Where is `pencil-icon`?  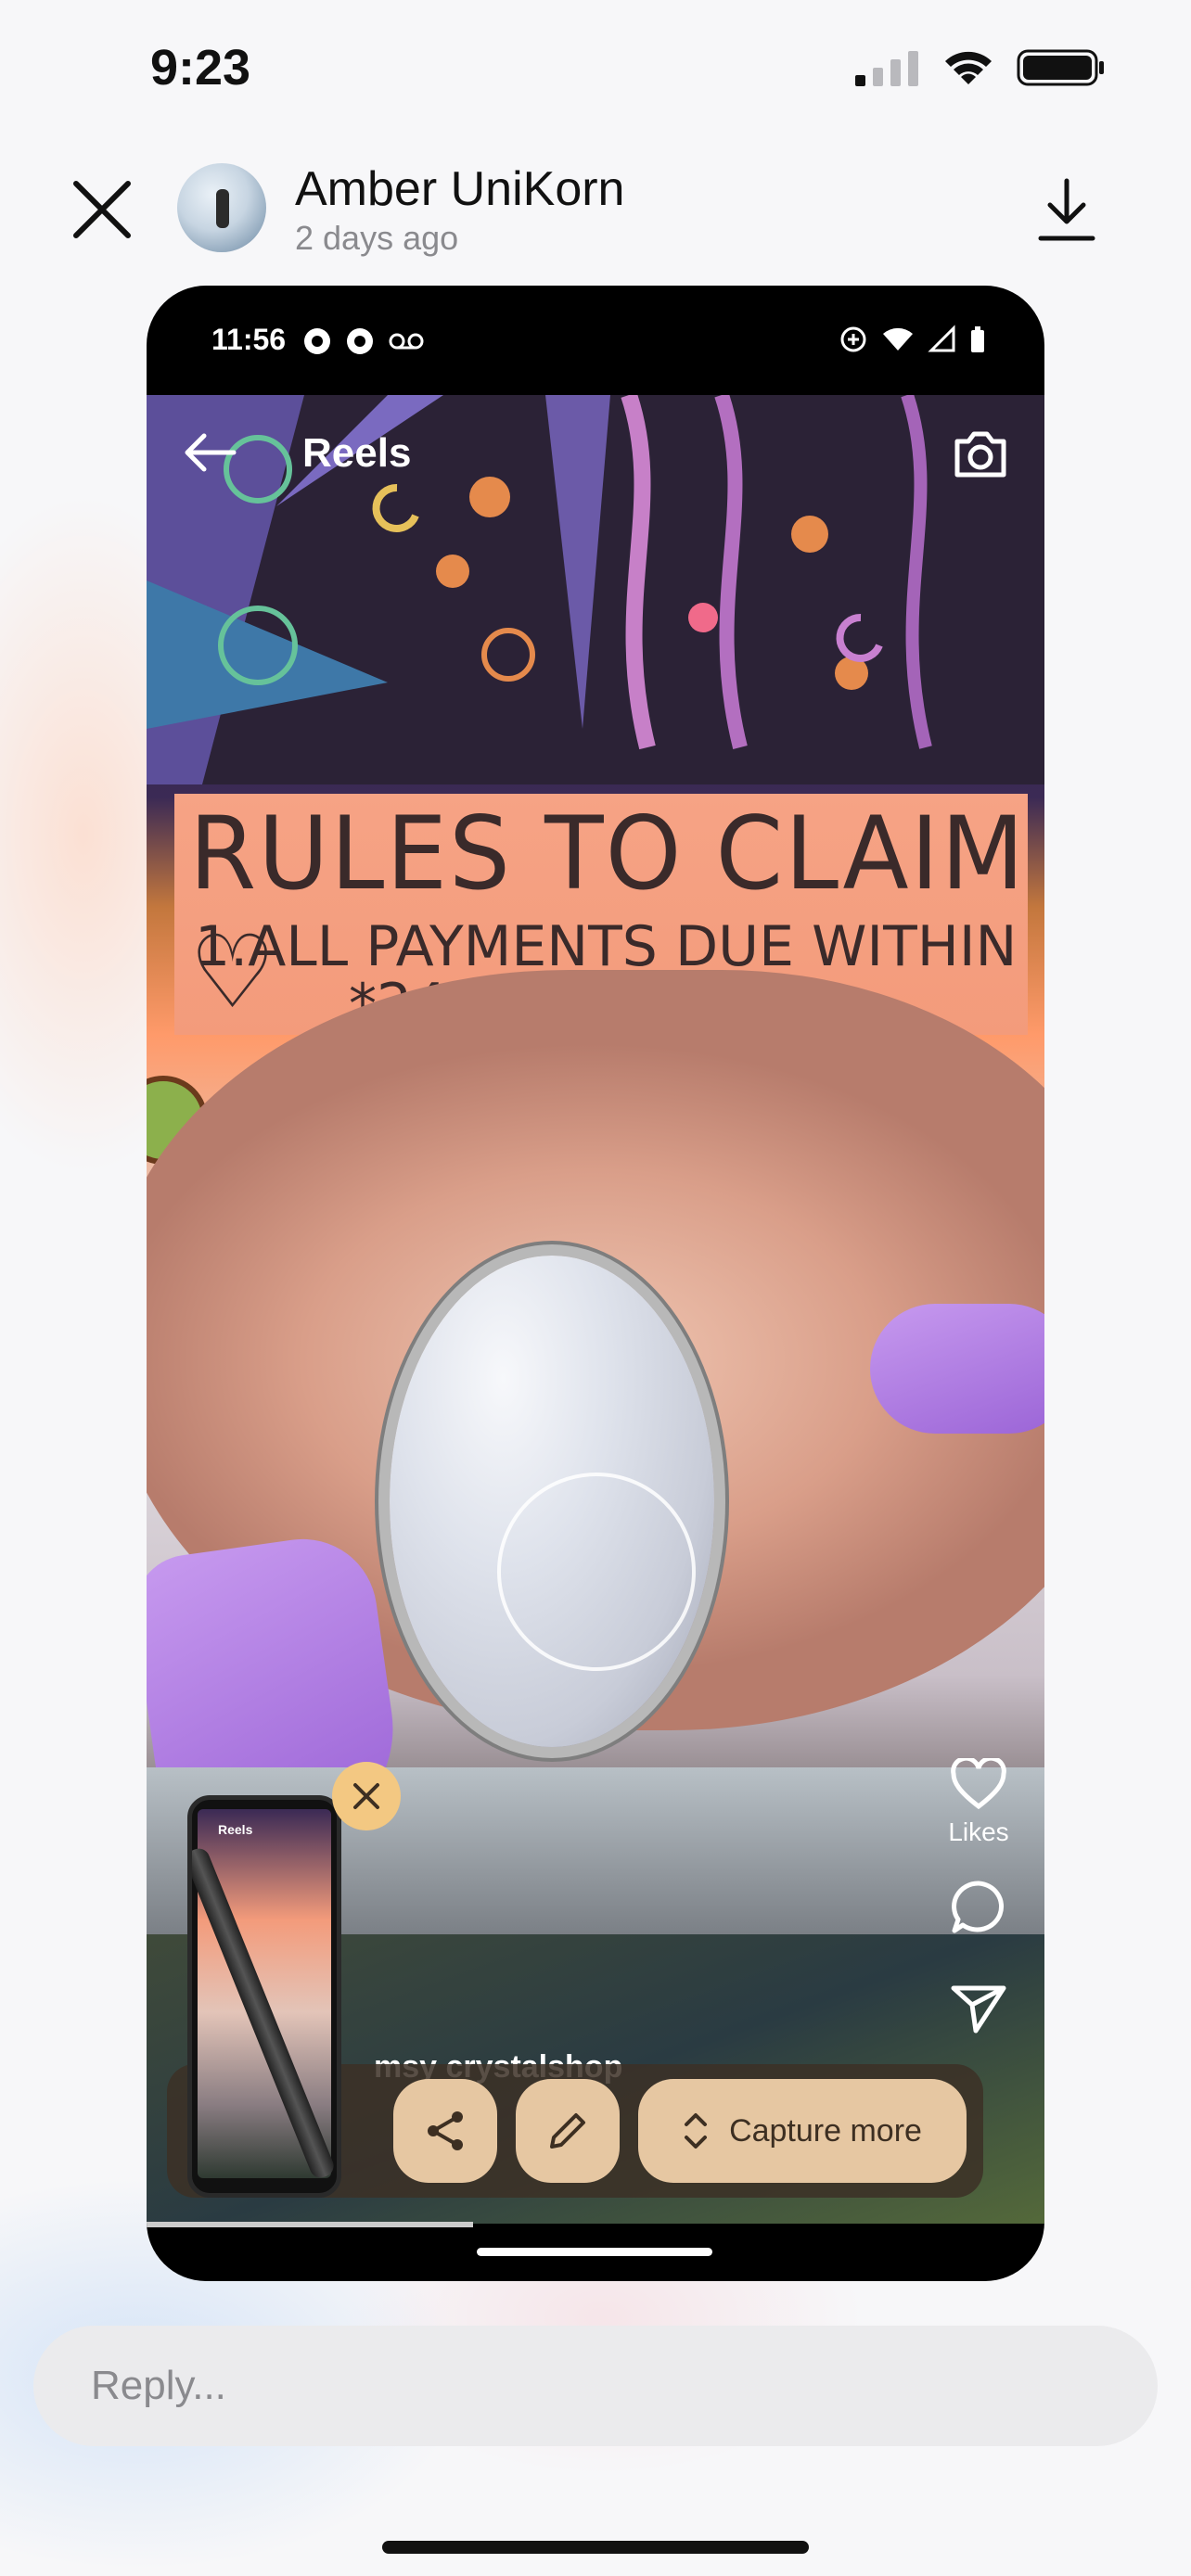
pencil-icon is located at coordinates (567, 2131).